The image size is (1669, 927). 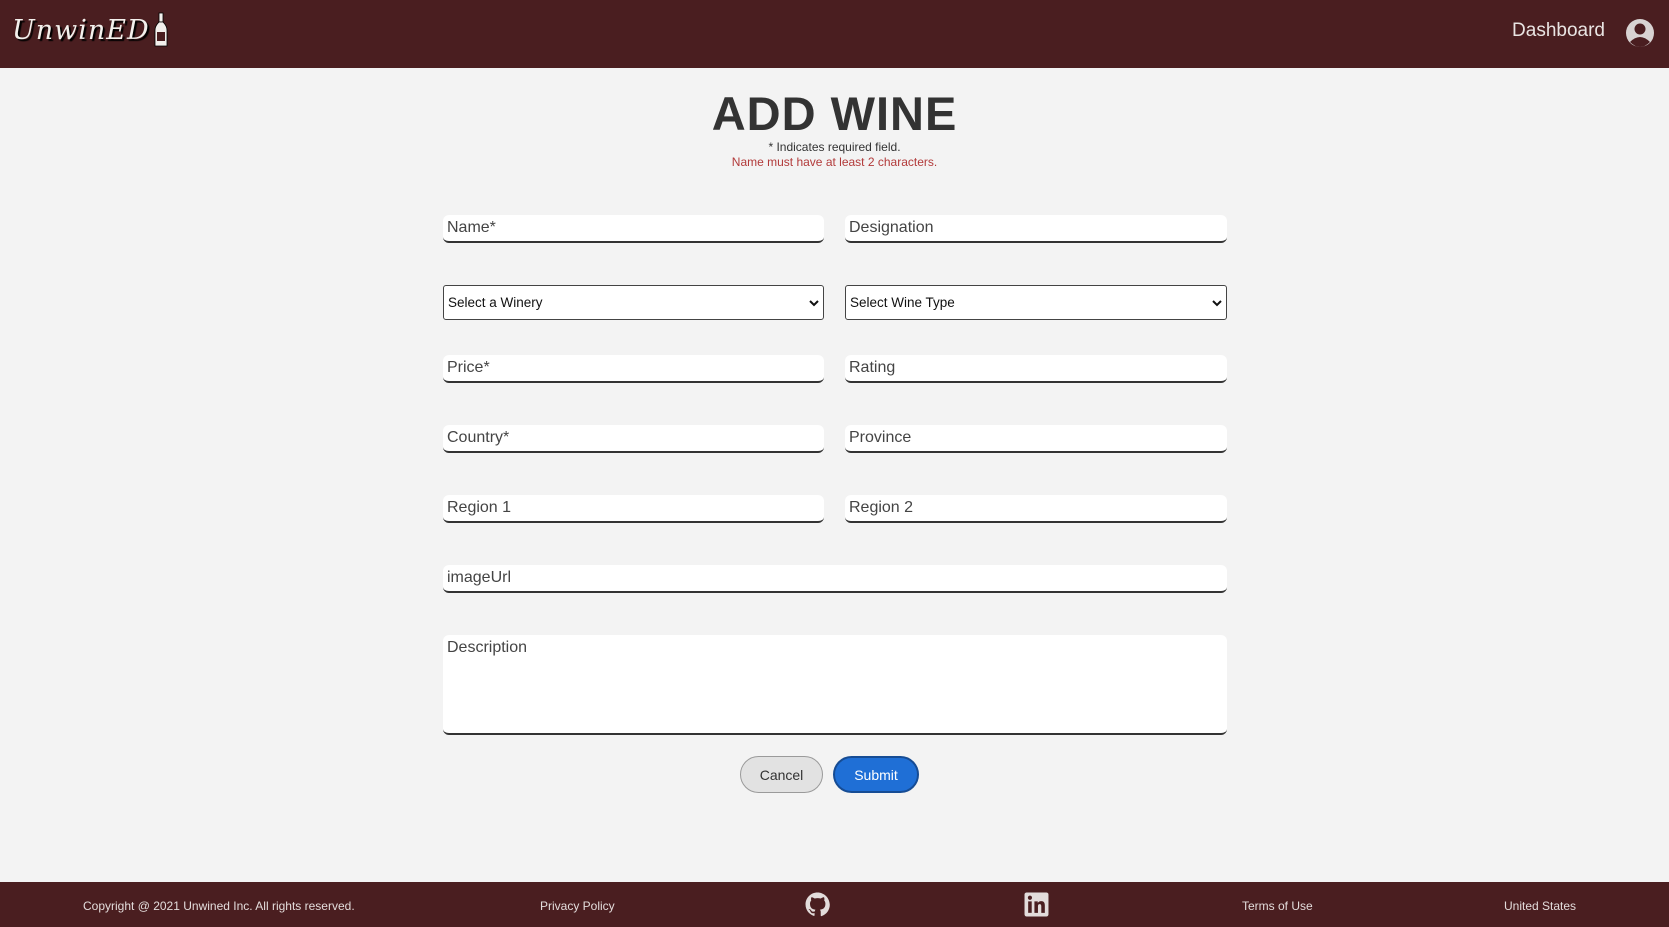 What do you see at coordinates (1558, 31) in the screenshot?
I see `dashboard-link: Dashboard` at bounding box center [1558, 31].